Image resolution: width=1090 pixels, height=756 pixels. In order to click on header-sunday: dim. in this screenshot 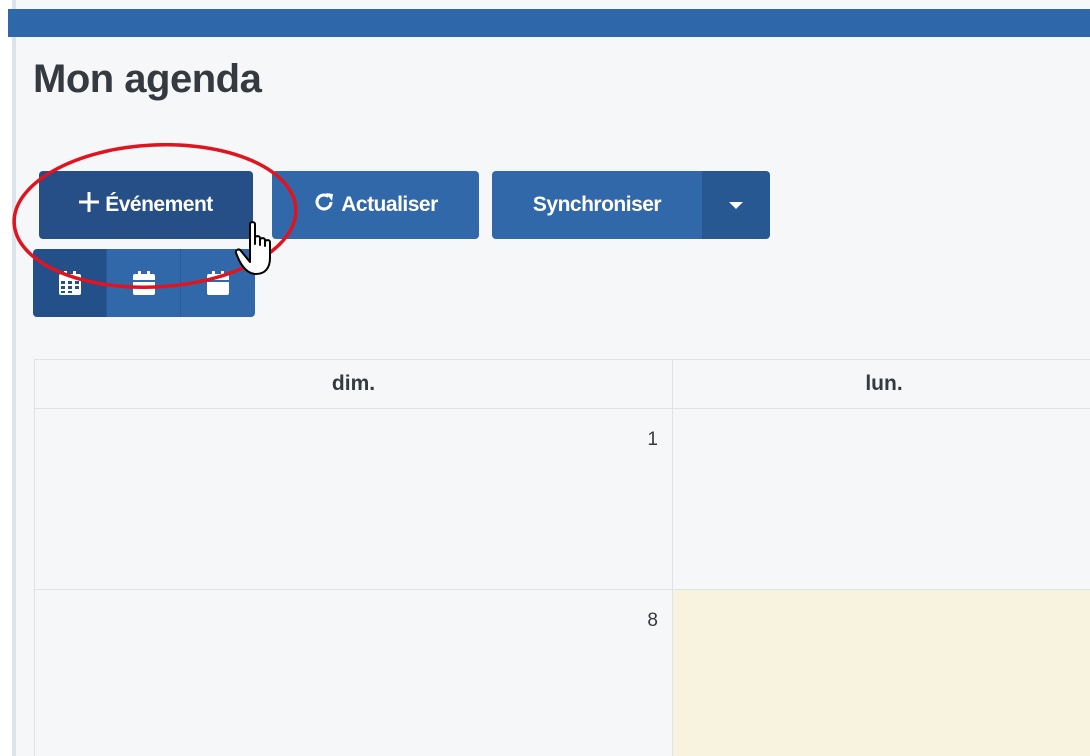, I will do `click(354, 384)`.